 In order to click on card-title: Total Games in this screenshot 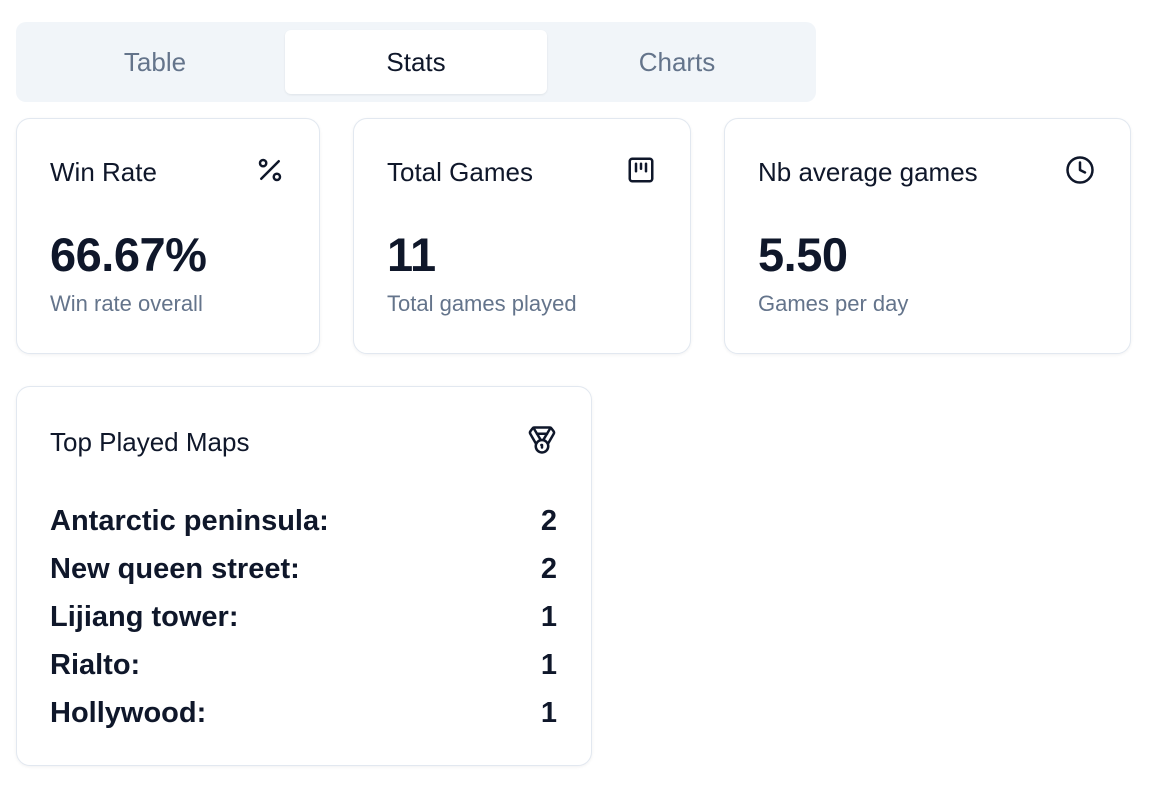, I will do `click(460, 172)`.